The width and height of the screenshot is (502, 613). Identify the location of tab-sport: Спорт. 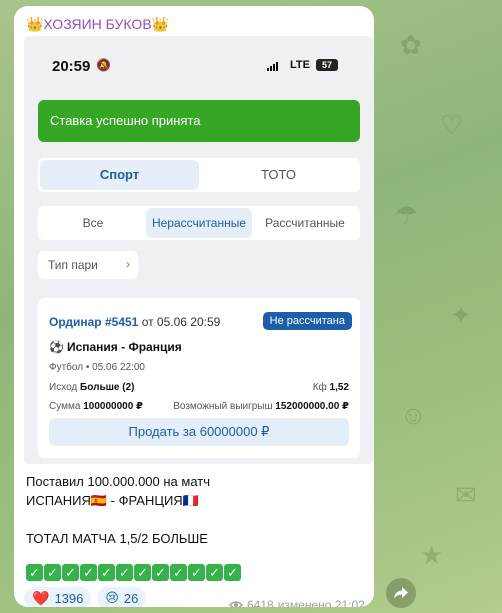
(119, 175).